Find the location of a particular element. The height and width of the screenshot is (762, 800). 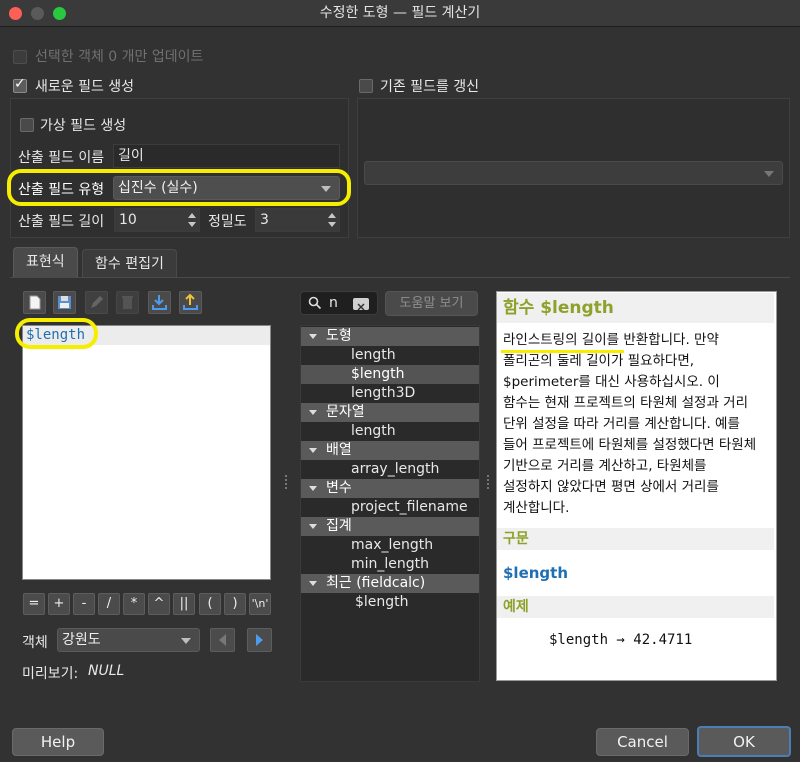

next-feature-button is located at coordinates (259, 640).